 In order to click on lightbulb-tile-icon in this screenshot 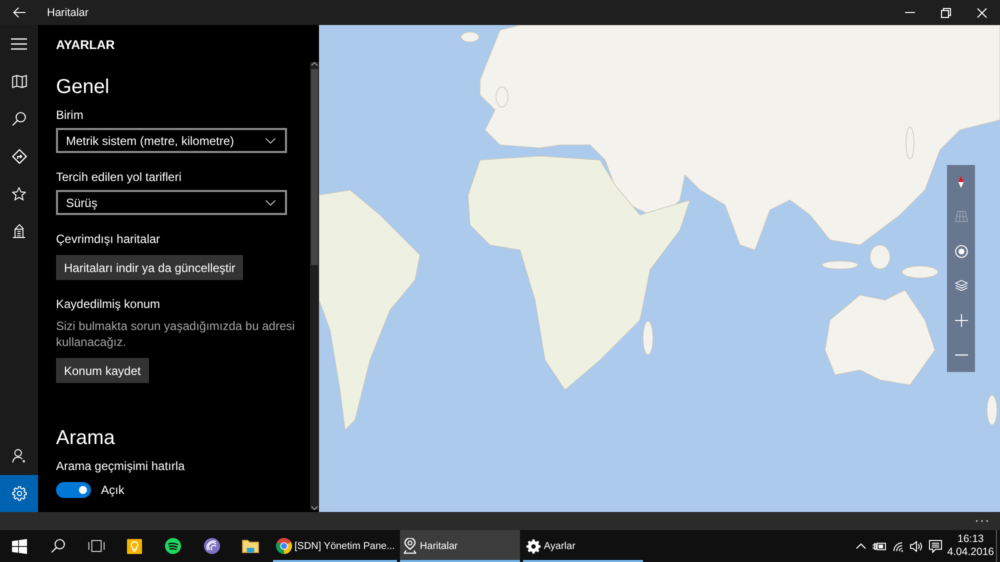, I will do `click(134, 546)`.